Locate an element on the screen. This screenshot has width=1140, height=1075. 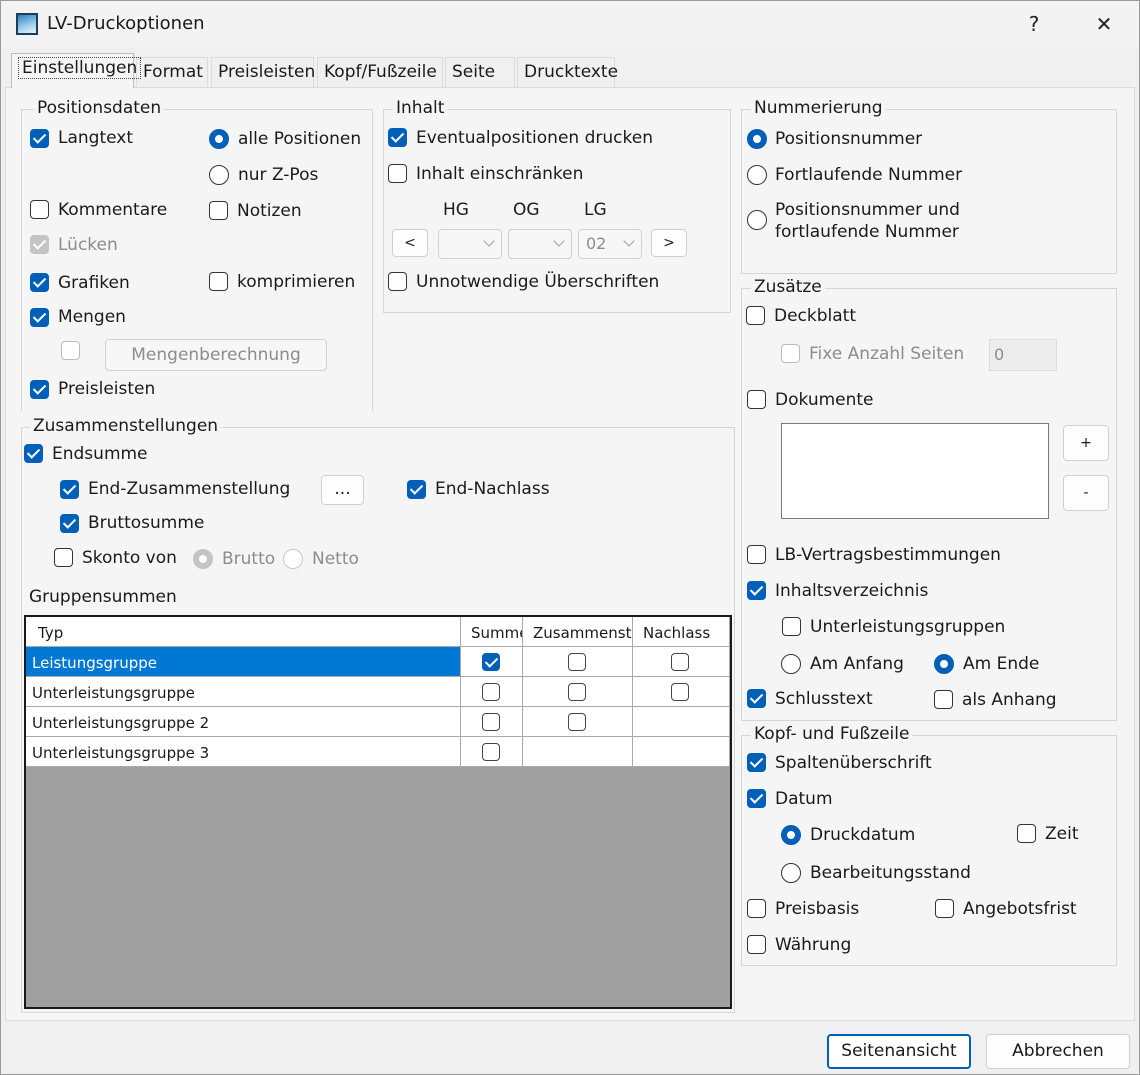
am-ende-radio is located at coordinates (944, 664).